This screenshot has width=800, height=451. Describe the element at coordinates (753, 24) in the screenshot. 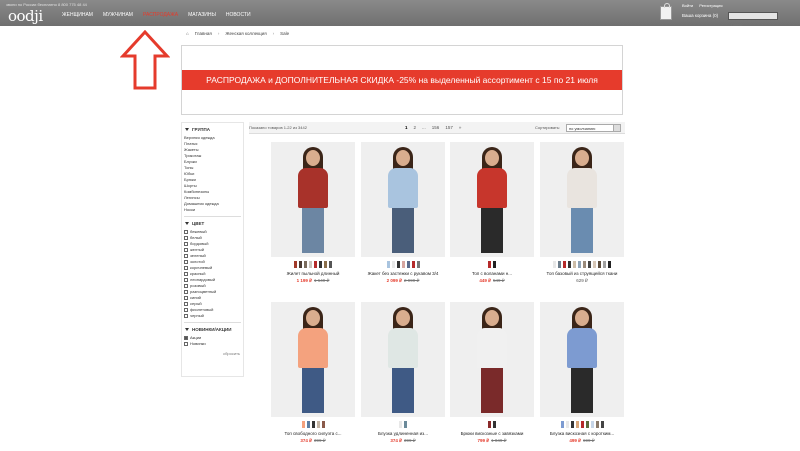

I see `search-input` at that location.